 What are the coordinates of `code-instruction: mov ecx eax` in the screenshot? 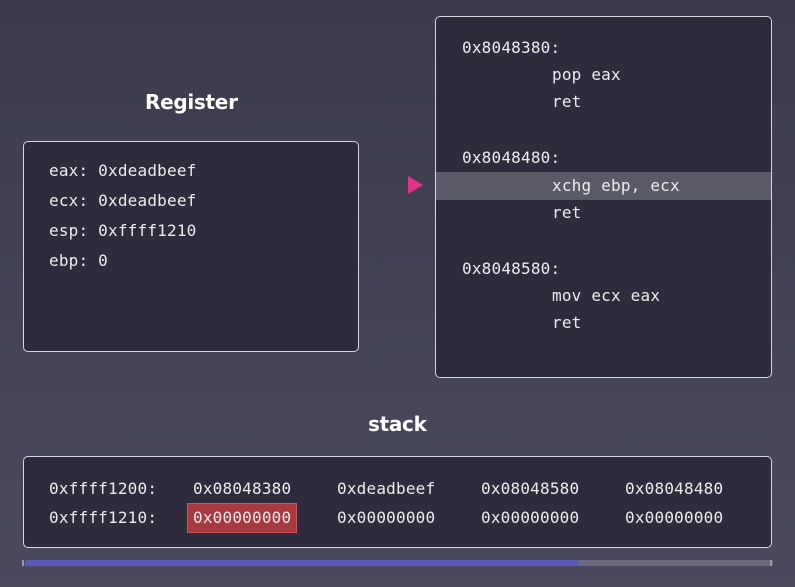 It's located at (606, 295).